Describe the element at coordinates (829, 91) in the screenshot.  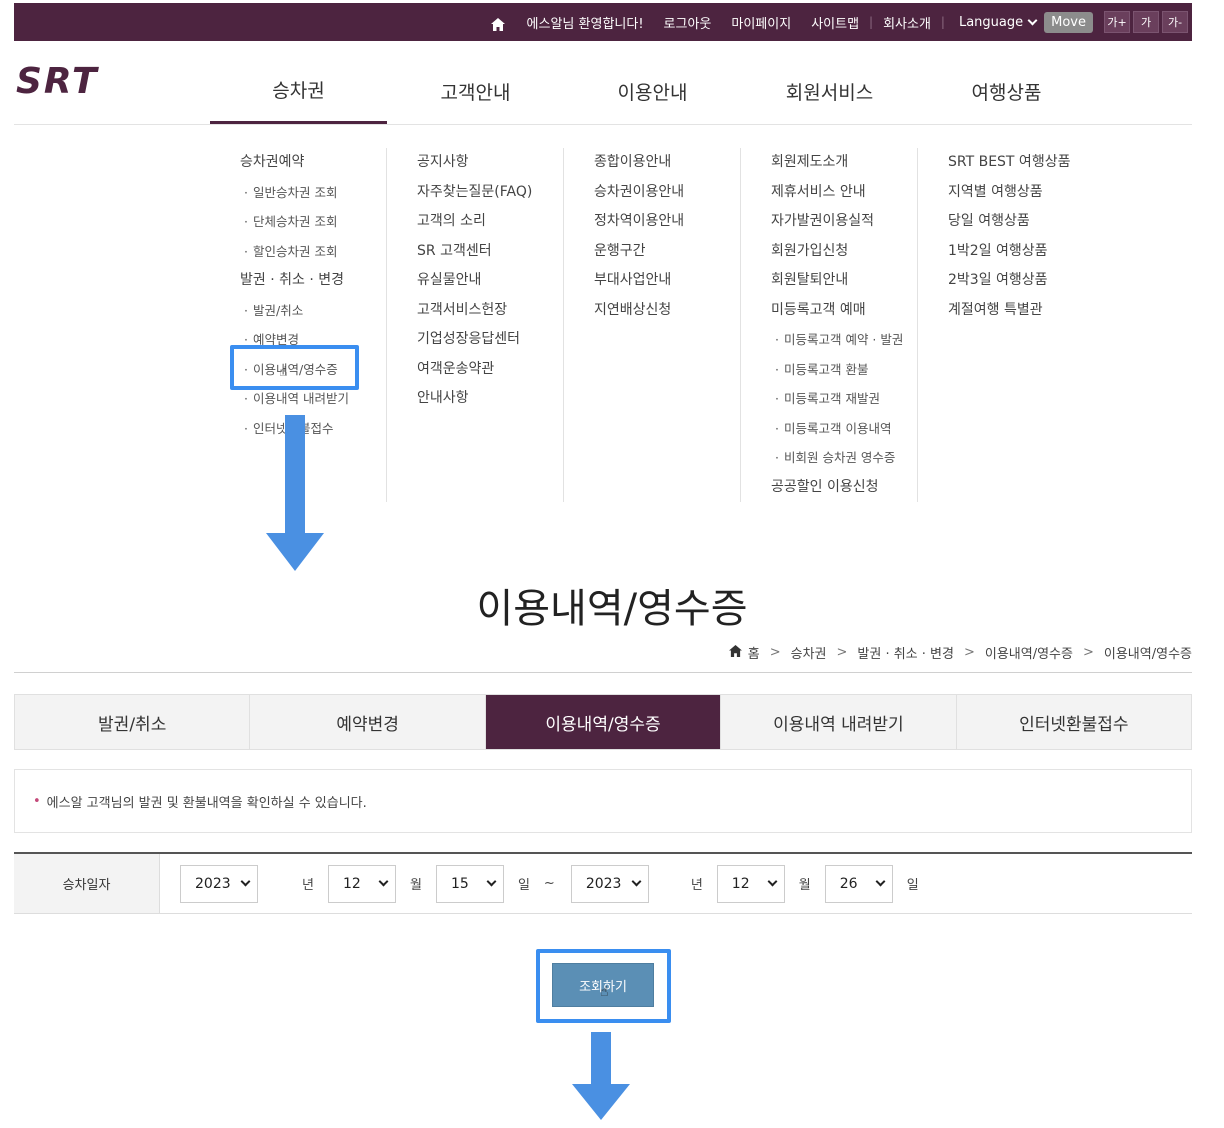
I see `gnb-item: 회원서비스` at that location.